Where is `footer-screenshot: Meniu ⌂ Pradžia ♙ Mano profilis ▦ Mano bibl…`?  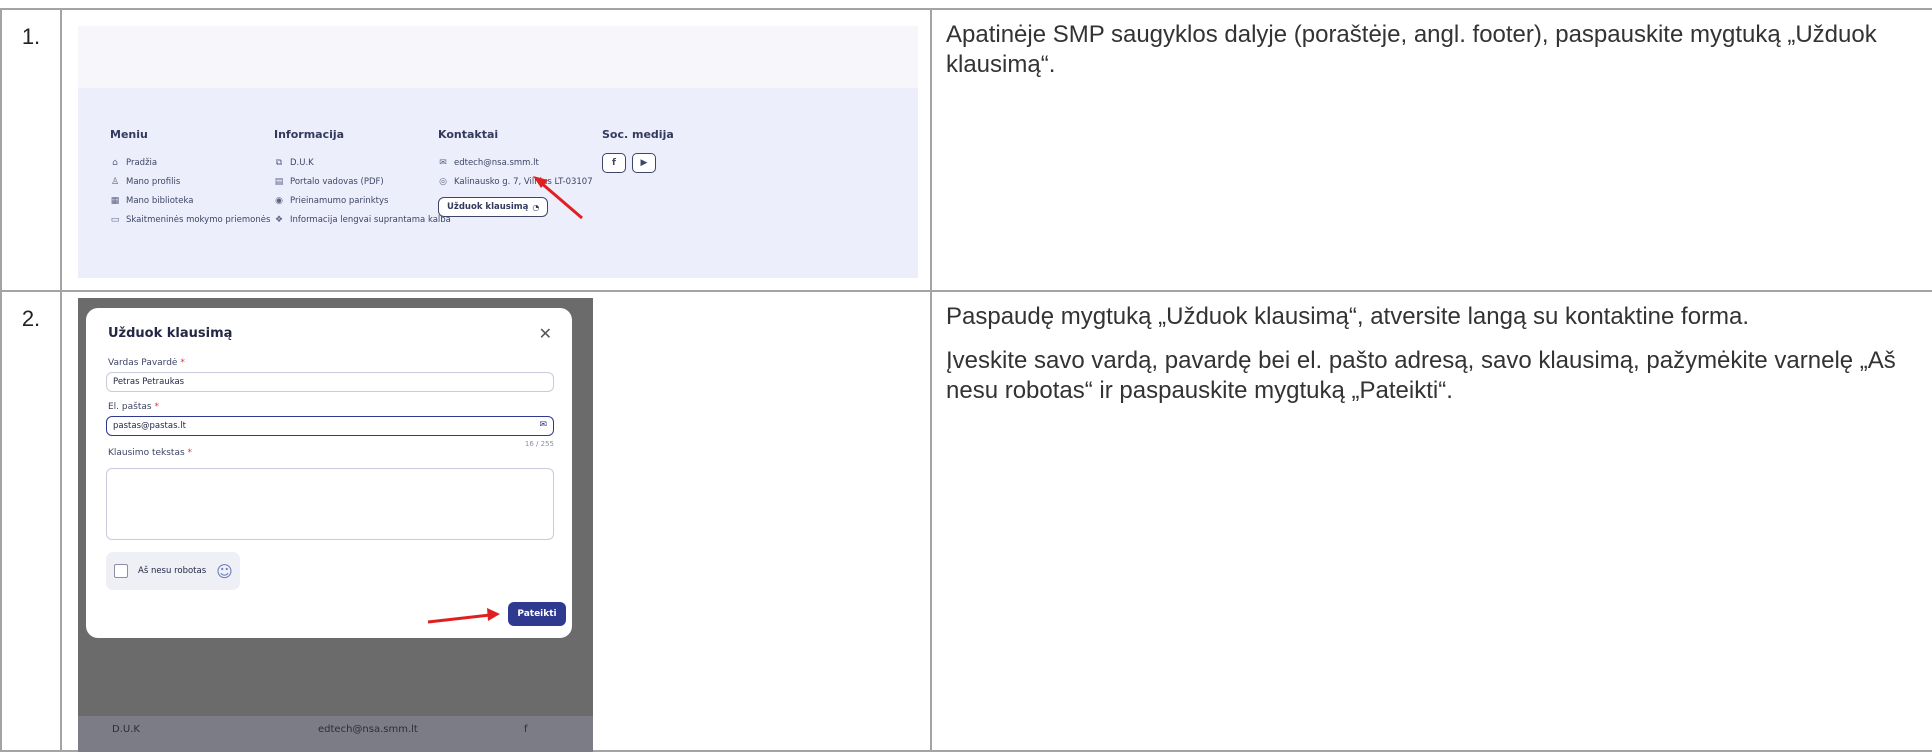
footer-screenshot: Meniu ⌂ Pradžia ♙ Mano profilis ▦ Mano bibl… is located at coordinates (498, 152).